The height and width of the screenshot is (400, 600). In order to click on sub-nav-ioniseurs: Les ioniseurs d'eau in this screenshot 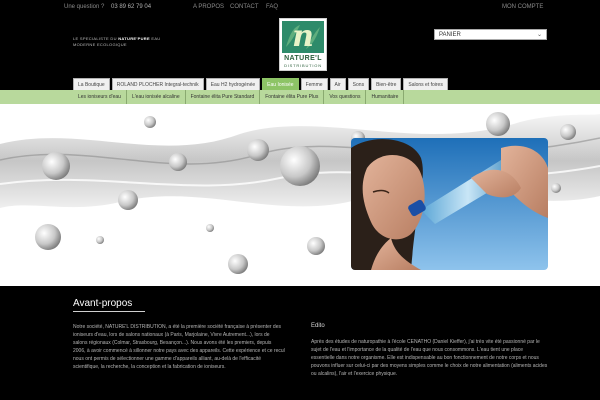, I will do `click(100, 97)`.